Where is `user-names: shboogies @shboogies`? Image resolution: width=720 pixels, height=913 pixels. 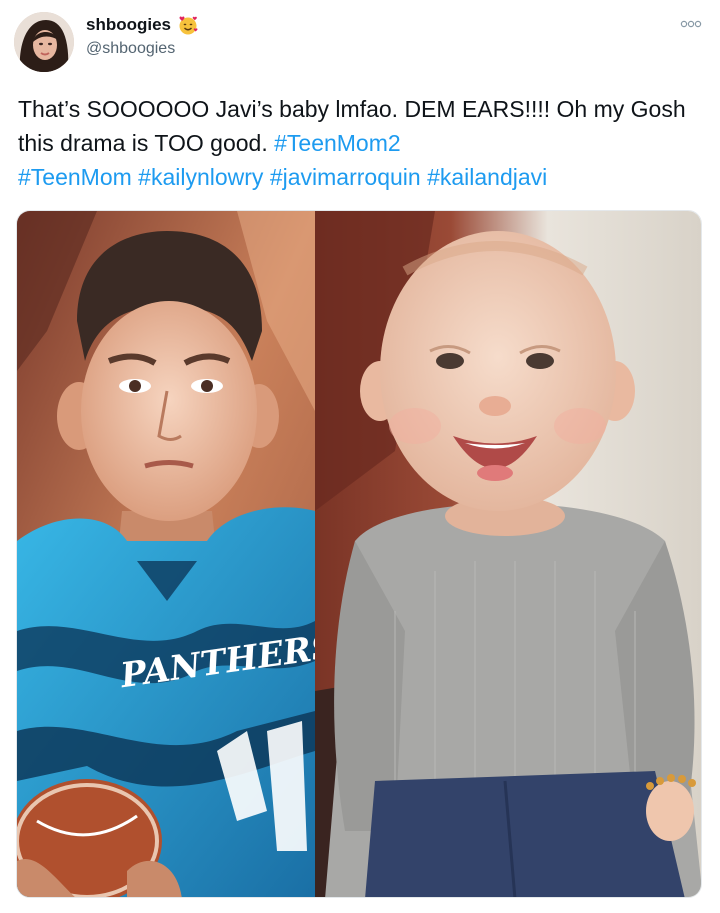 user-names: shboogies @shboogies is located at coordinates (142, 36).